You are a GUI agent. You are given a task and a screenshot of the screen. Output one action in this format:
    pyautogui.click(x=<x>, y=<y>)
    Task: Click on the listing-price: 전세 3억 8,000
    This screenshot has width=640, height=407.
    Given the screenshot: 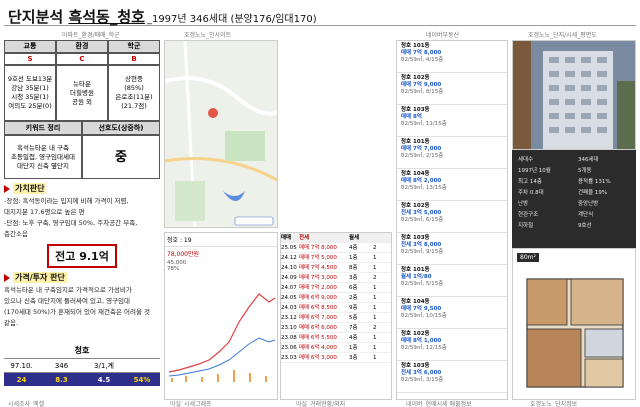 What is the action you would take?
    pyautogui.click(x=421, y=245)
    